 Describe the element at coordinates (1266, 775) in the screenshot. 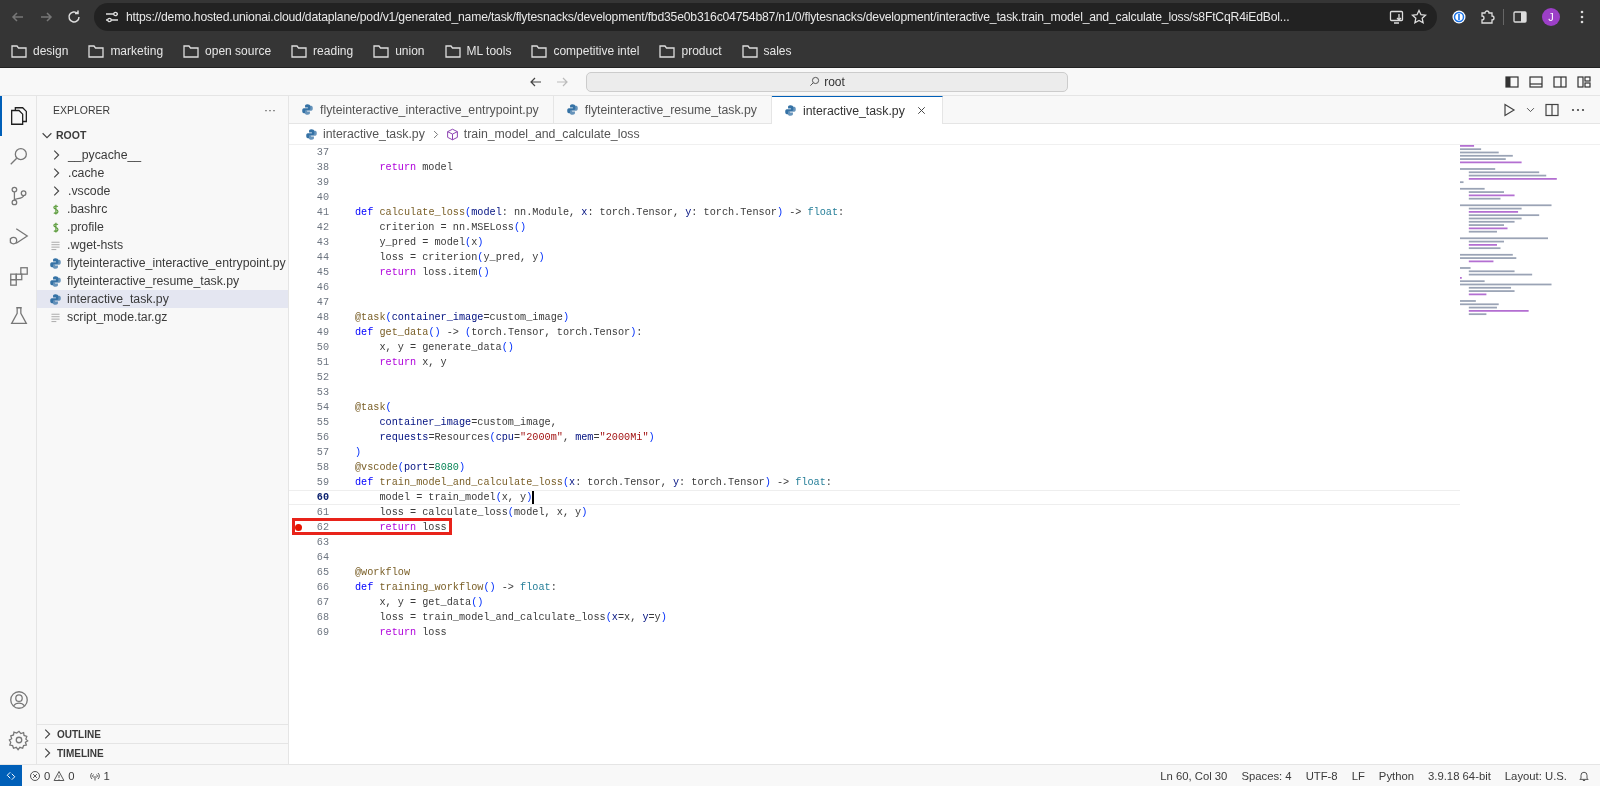

I see `status-item: Spaces: 4` at that location.